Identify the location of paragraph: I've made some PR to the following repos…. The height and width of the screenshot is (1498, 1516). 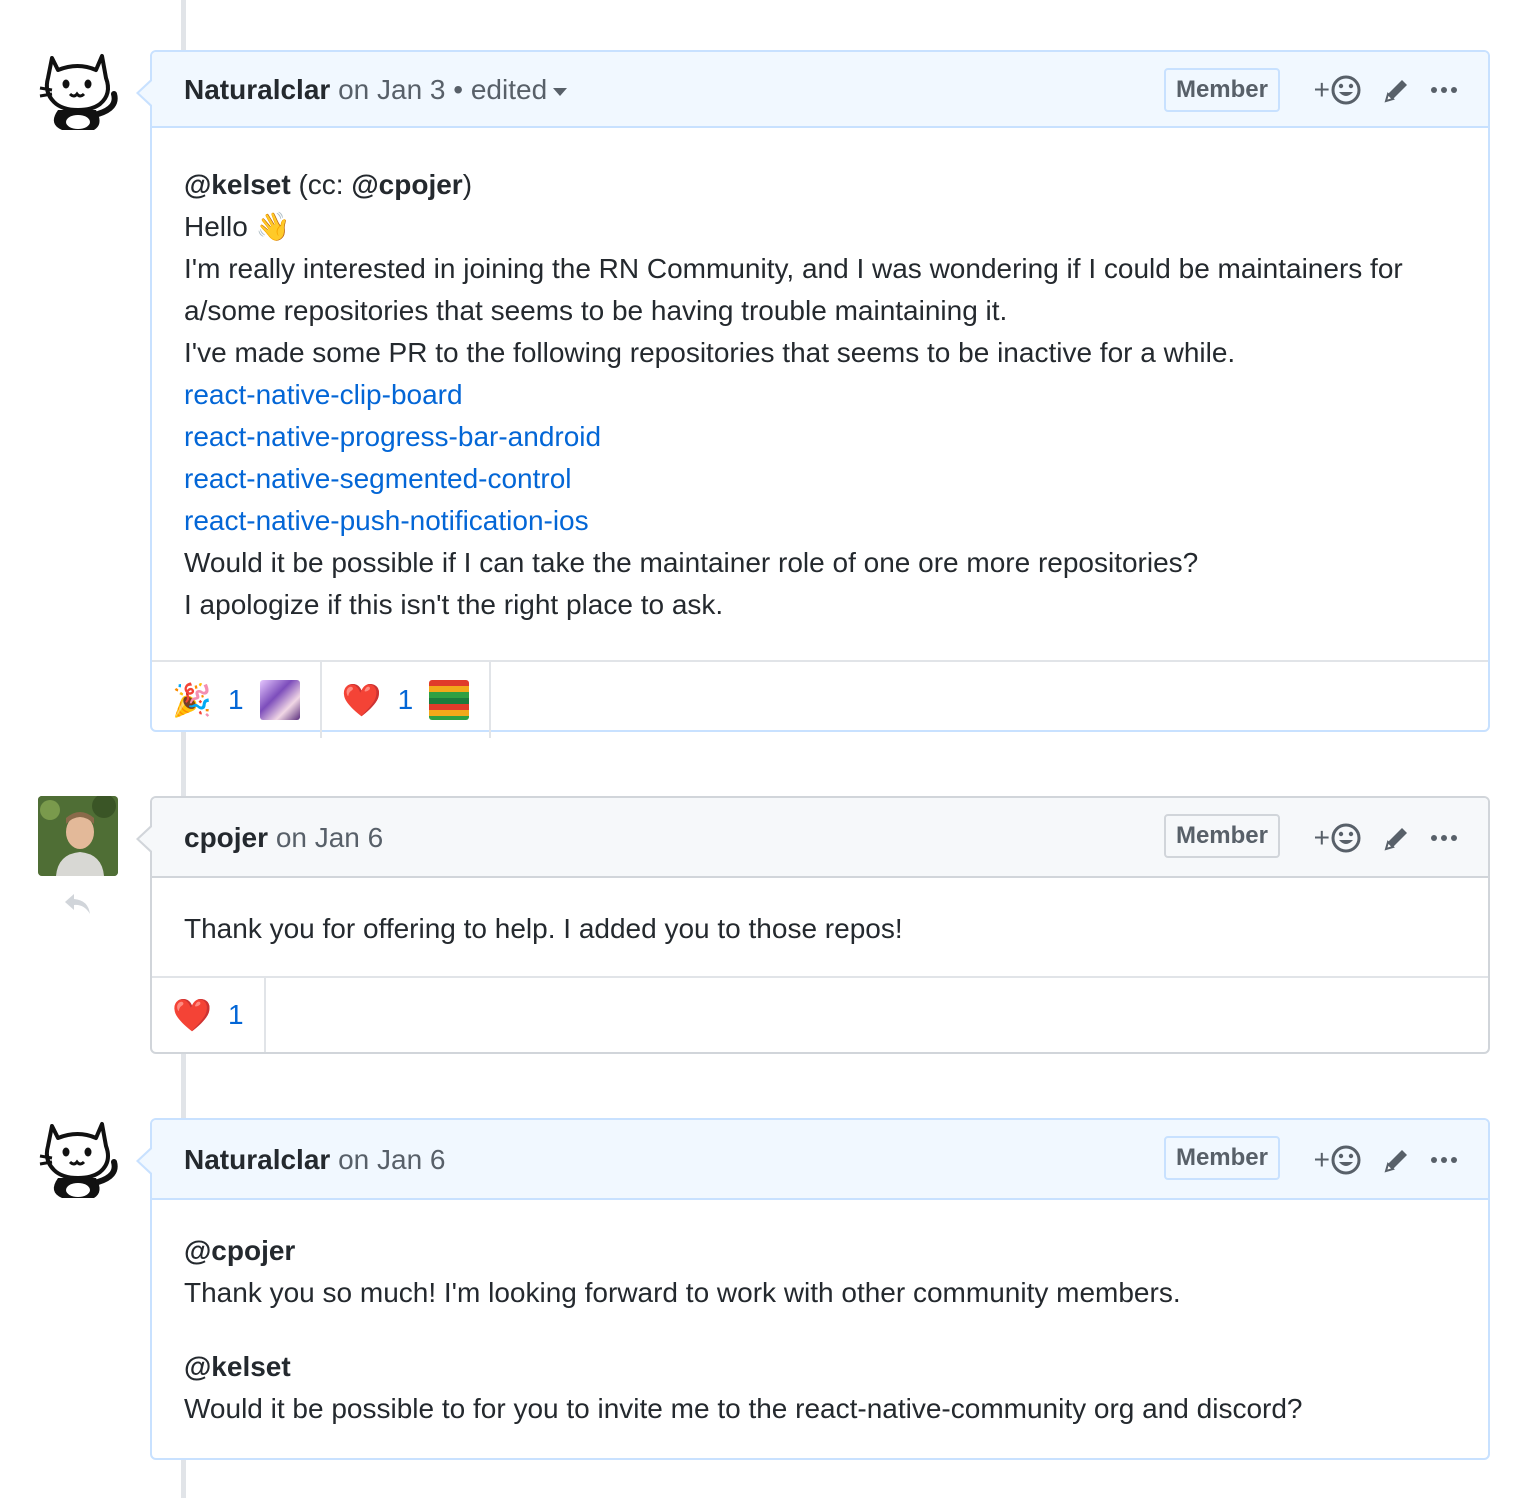
(710, 352).